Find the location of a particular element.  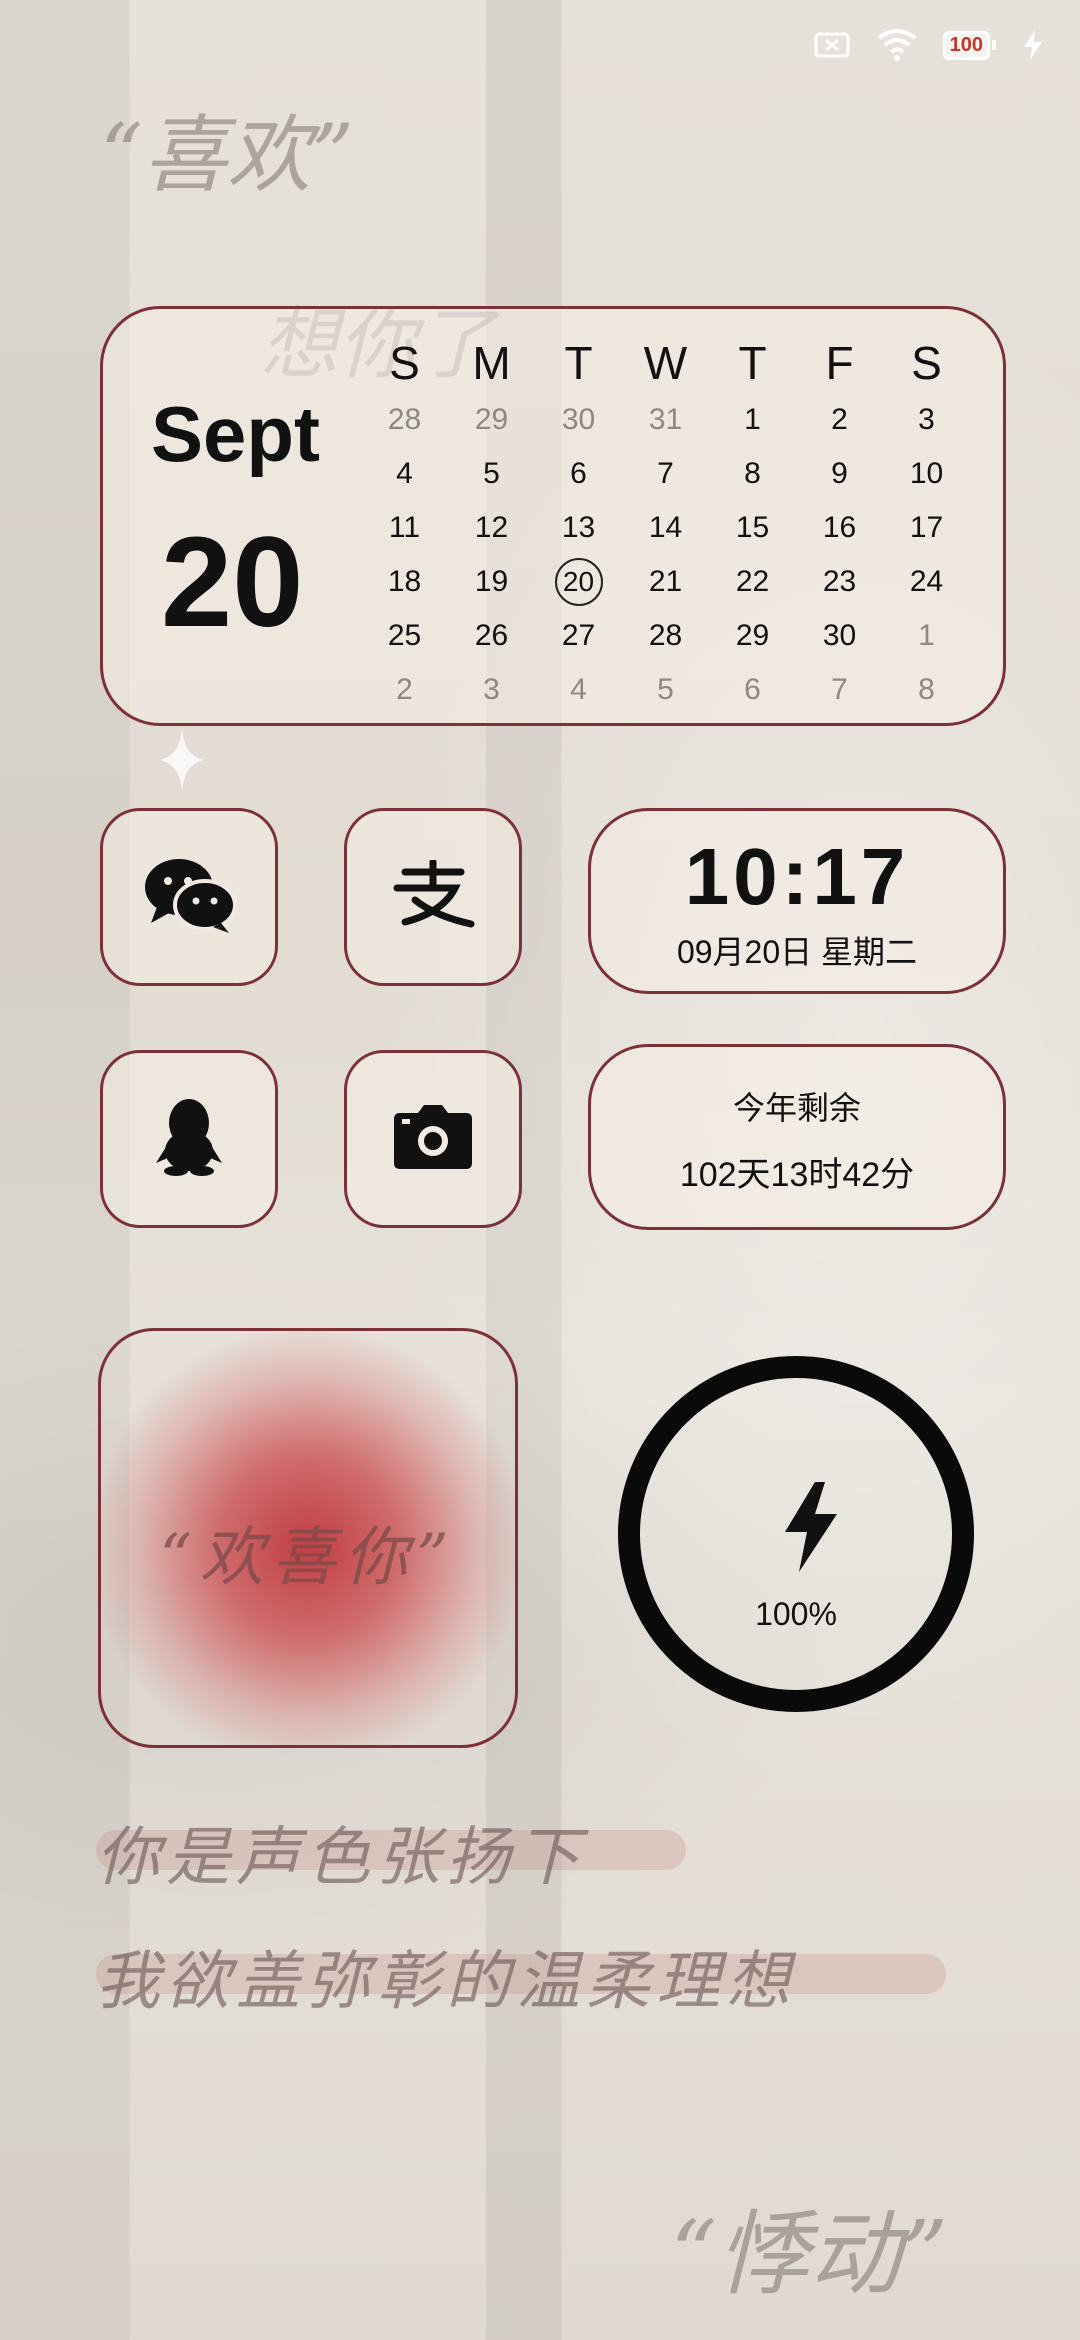

camera-app is located at coordinates (433, 1139).